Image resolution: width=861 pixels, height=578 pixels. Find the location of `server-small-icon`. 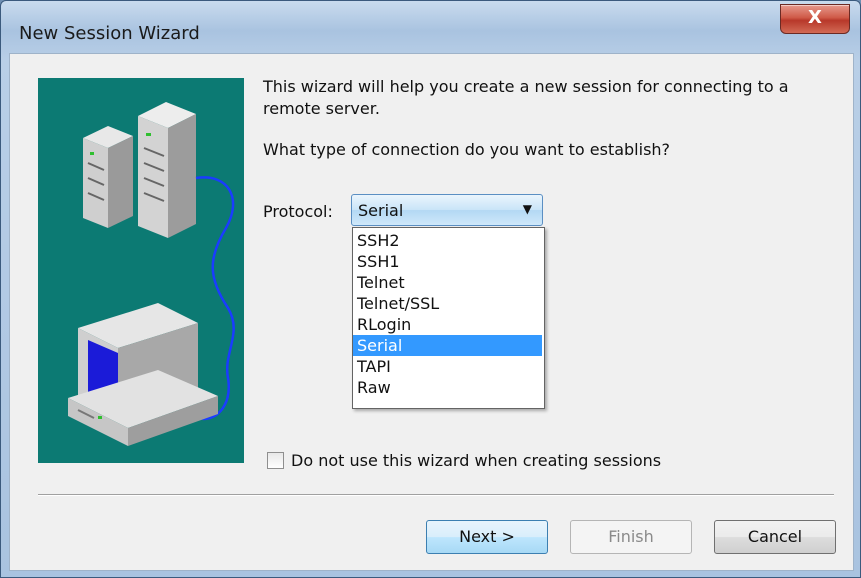

server-small-icon is located at coordinates (108, 177).